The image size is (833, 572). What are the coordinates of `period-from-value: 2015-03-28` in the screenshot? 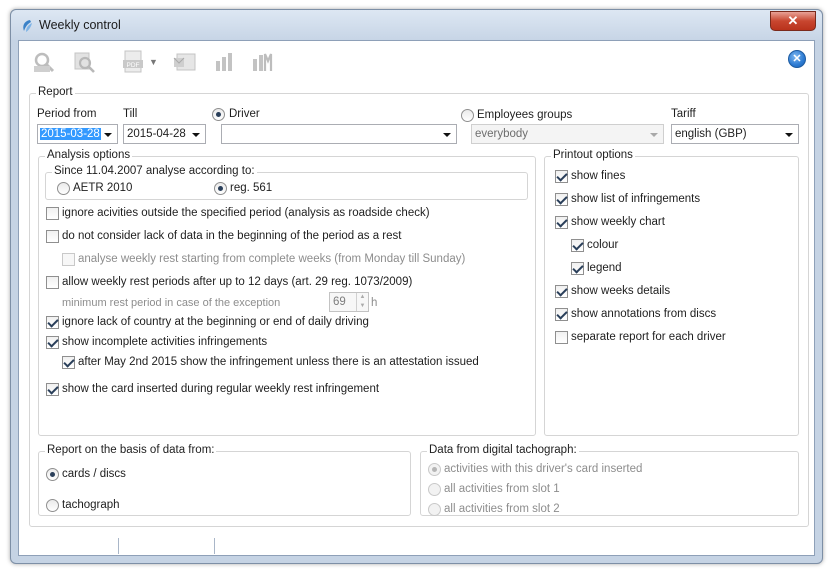 It's located at (70, 134).